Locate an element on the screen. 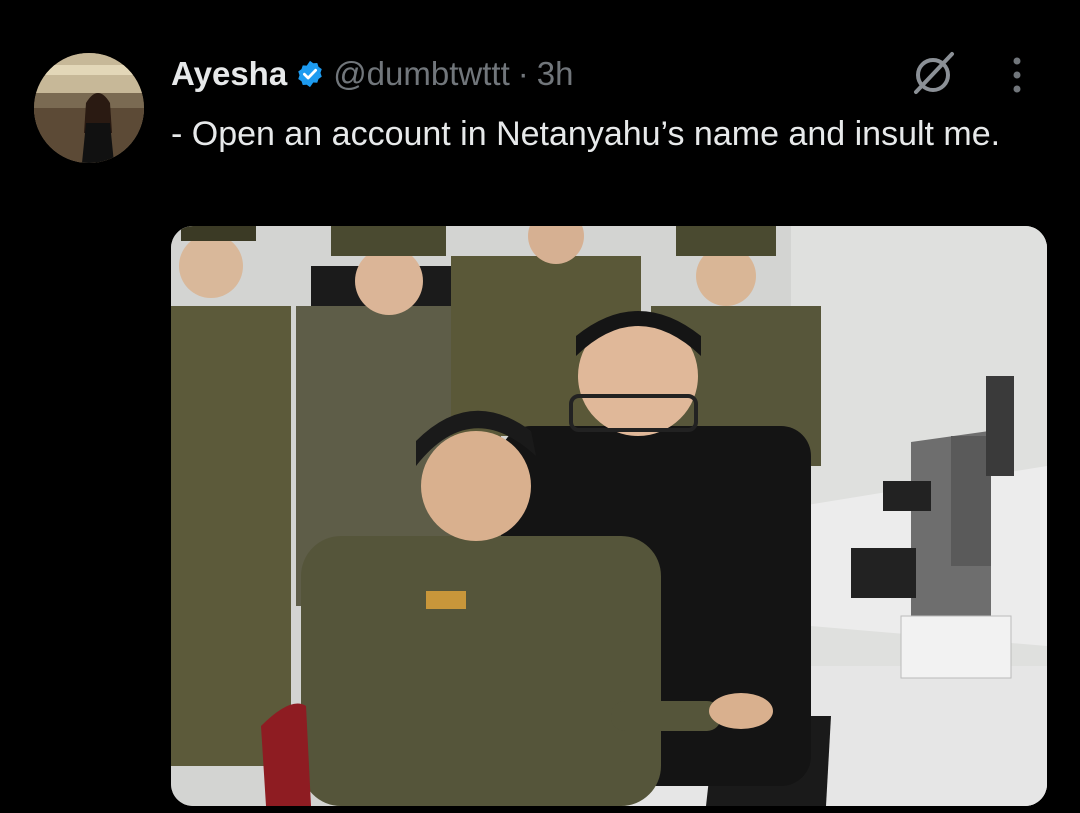 The height and width of the screenshot is (813, 1080). avatar-photo is located at coordinates (89, 108).